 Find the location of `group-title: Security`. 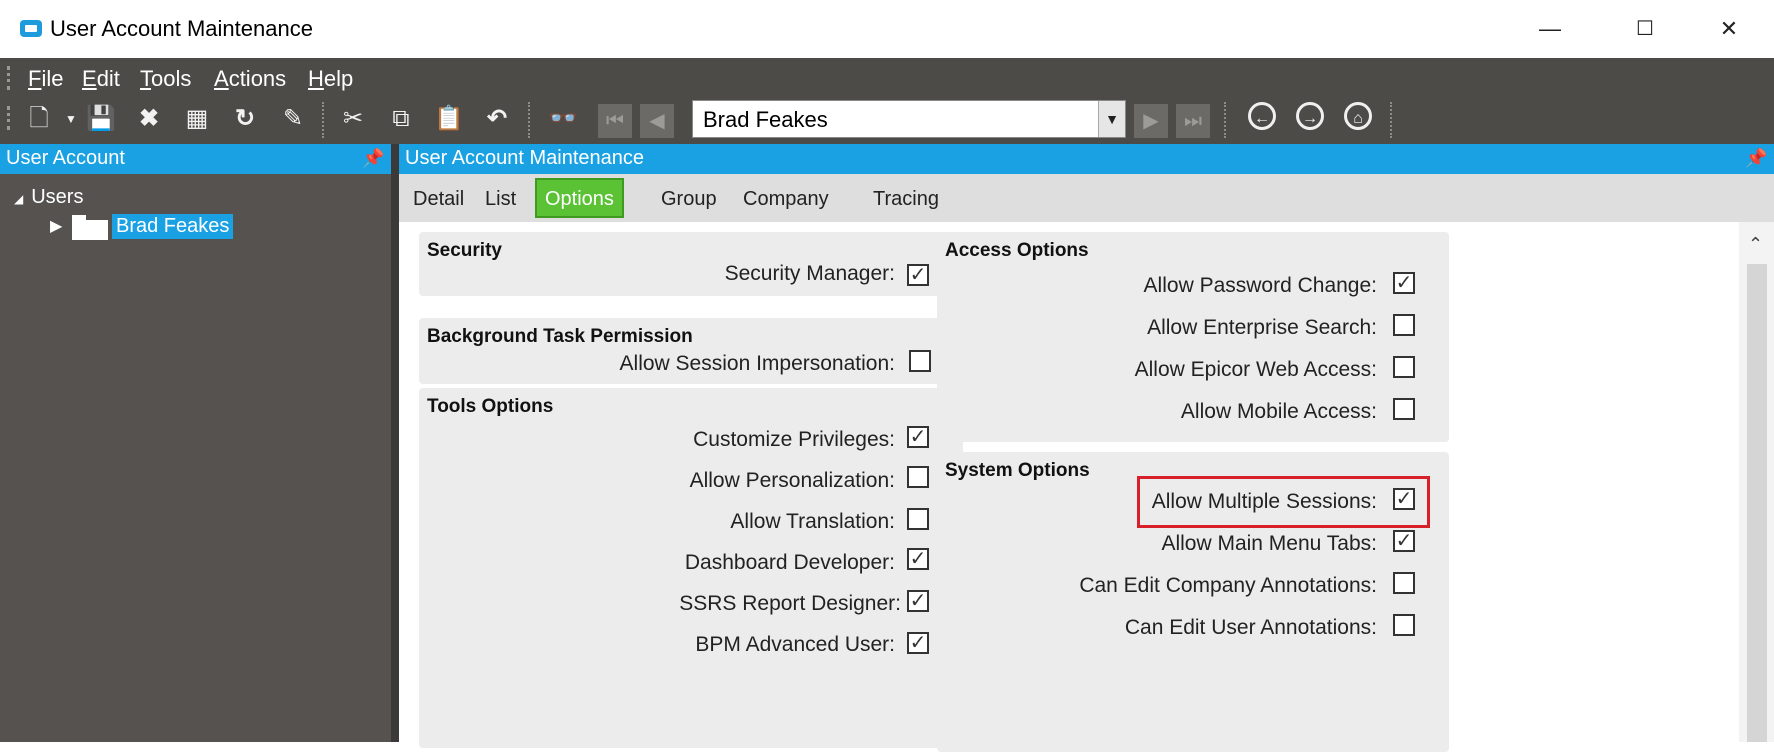

group-title: Security is located at coordinates (464, 250).